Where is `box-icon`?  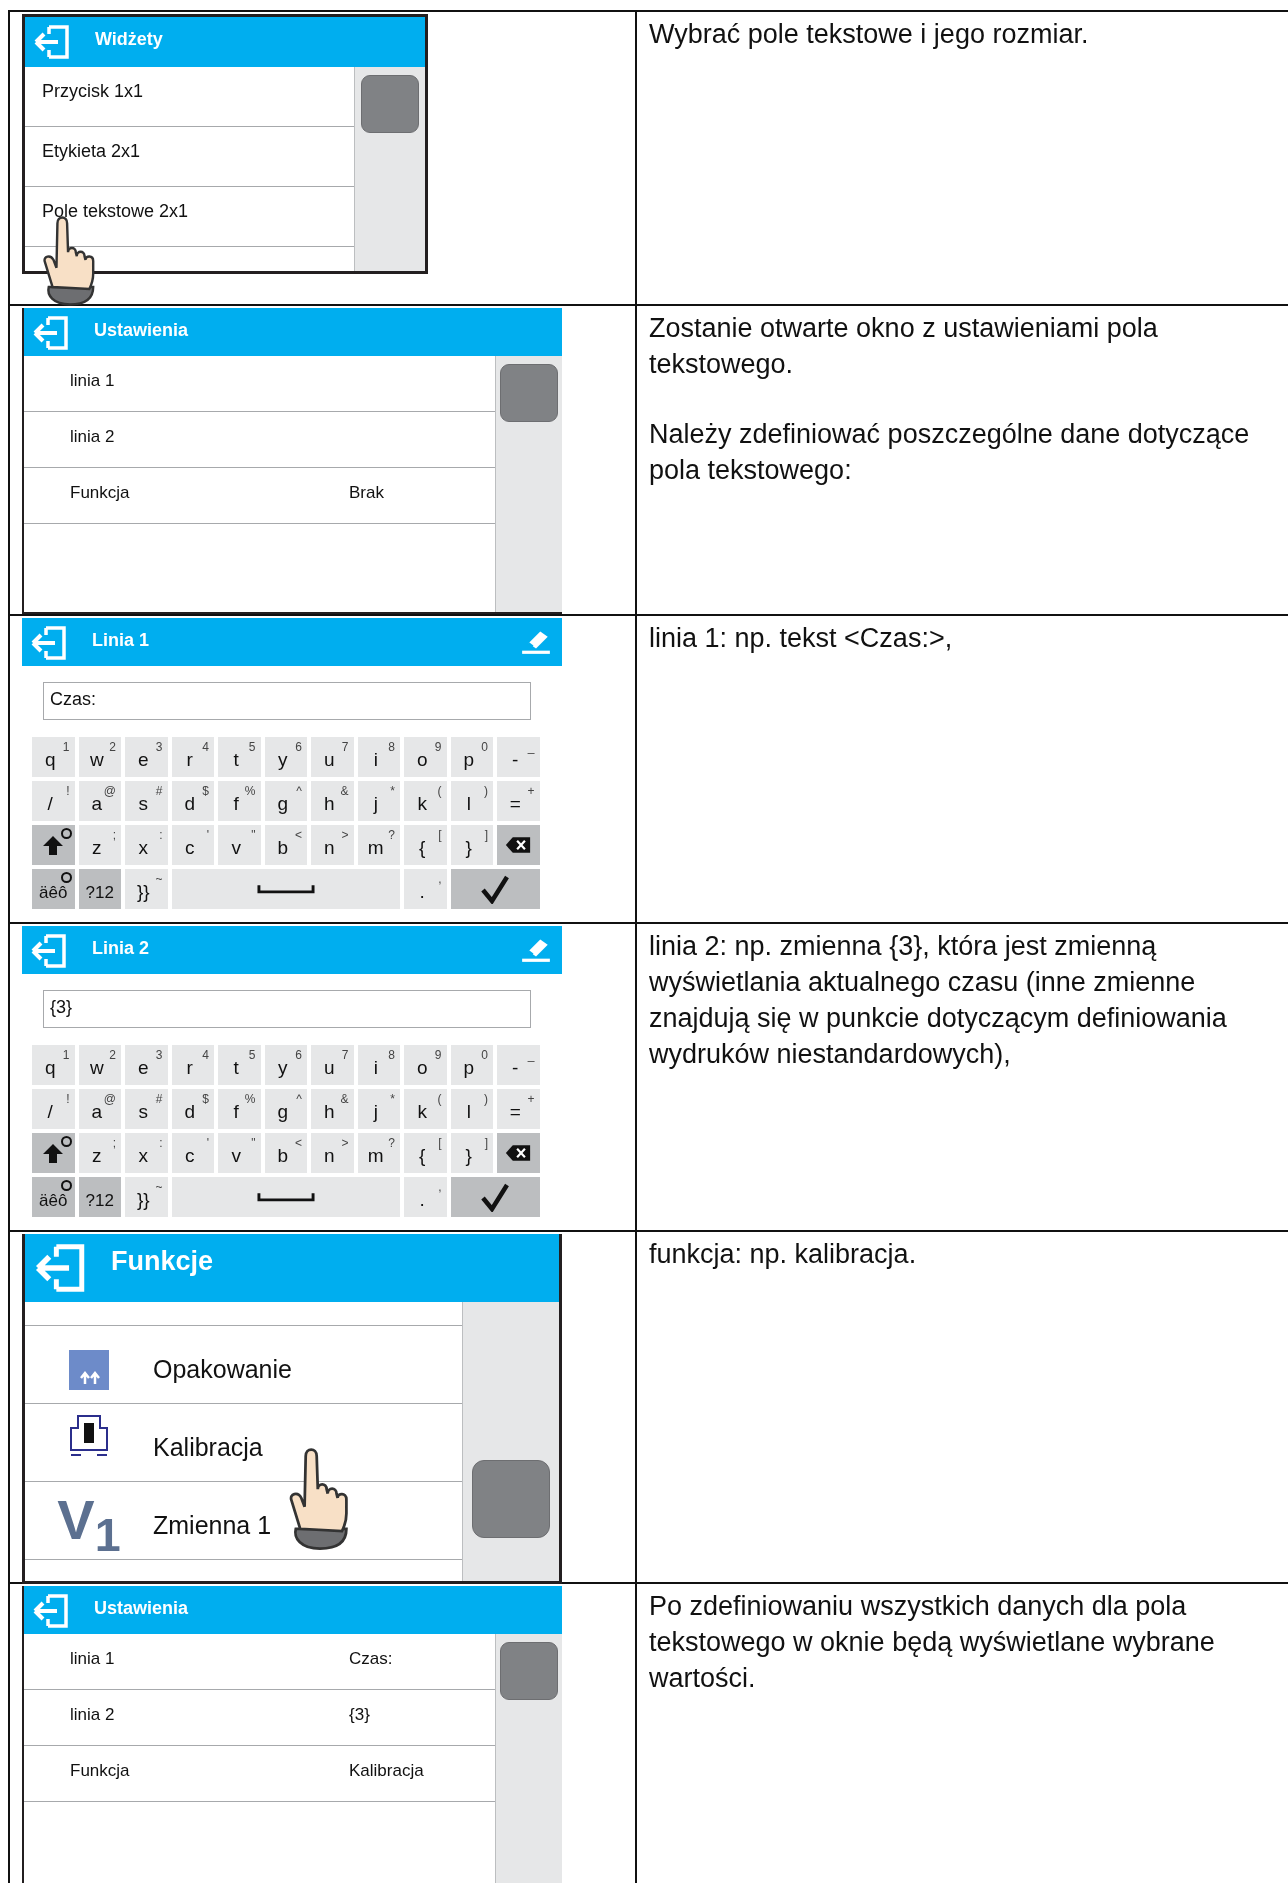 box-icon is located at coordinates (89, 1369).